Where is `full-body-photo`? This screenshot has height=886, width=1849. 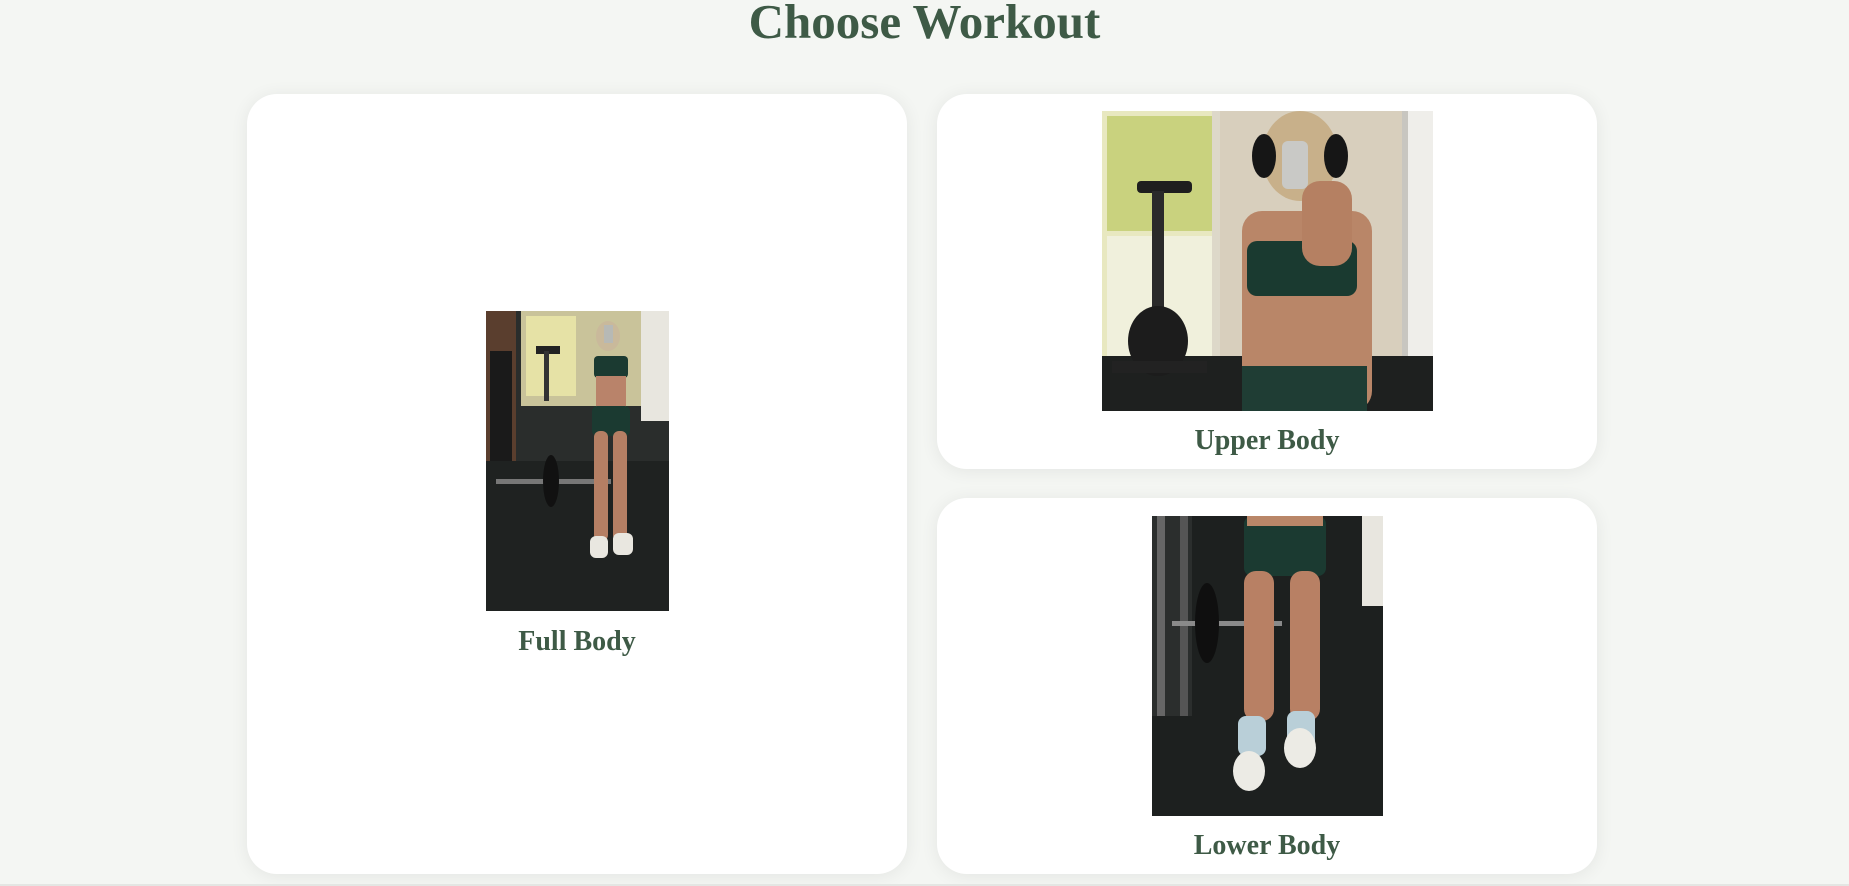 full-body-photo is located at coordinates (577, 460).